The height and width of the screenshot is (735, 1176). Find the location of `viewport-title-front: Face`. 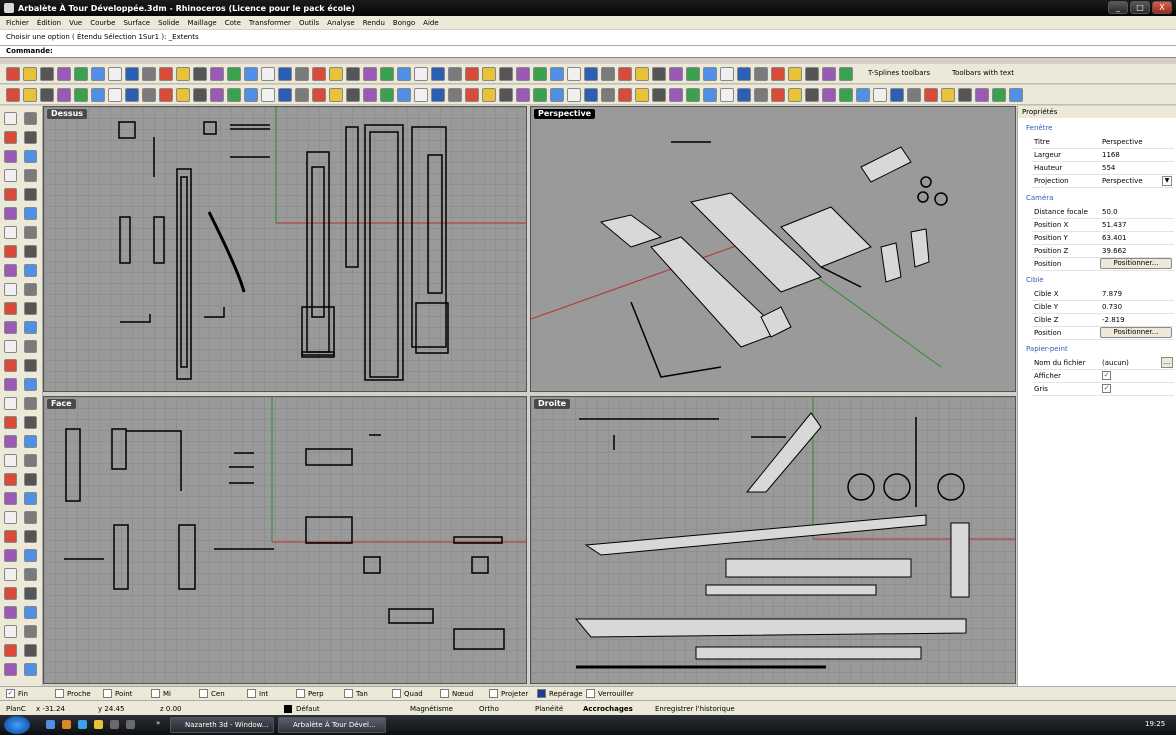

viewport-title-front: Face is located at coordinates (61, 404).